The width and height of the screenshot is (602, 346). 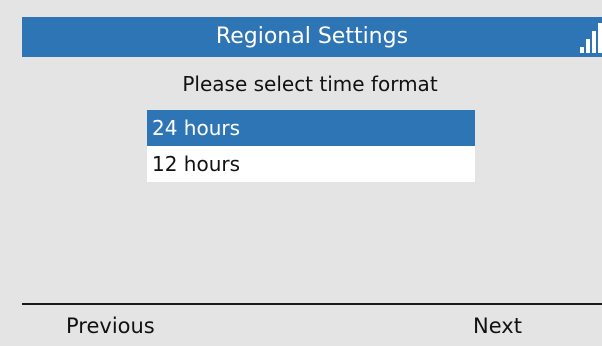 What do you see at coordinates (311, 128) in the screenshot?
I see `option-24-hours: 24 hours` at bounding box center [311, 128].